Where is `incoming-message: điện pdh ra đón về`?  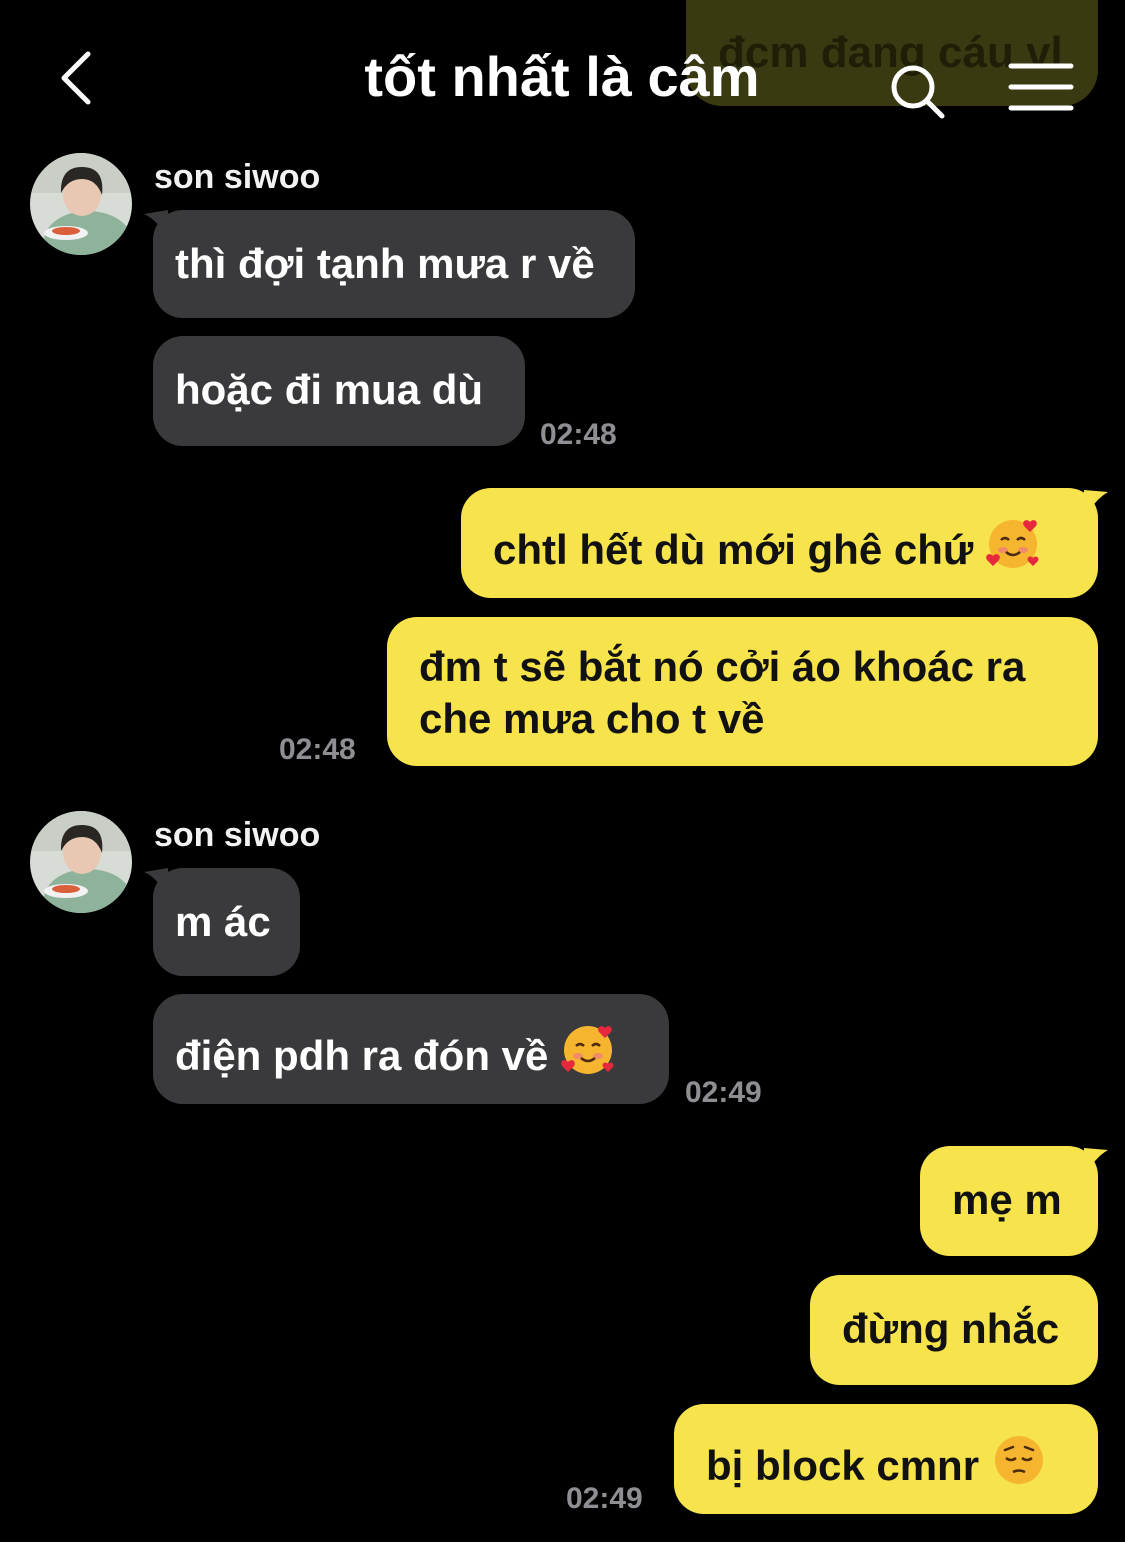
incoming-message: điện pdh ra đón về is located at coordinates (411, 1049).